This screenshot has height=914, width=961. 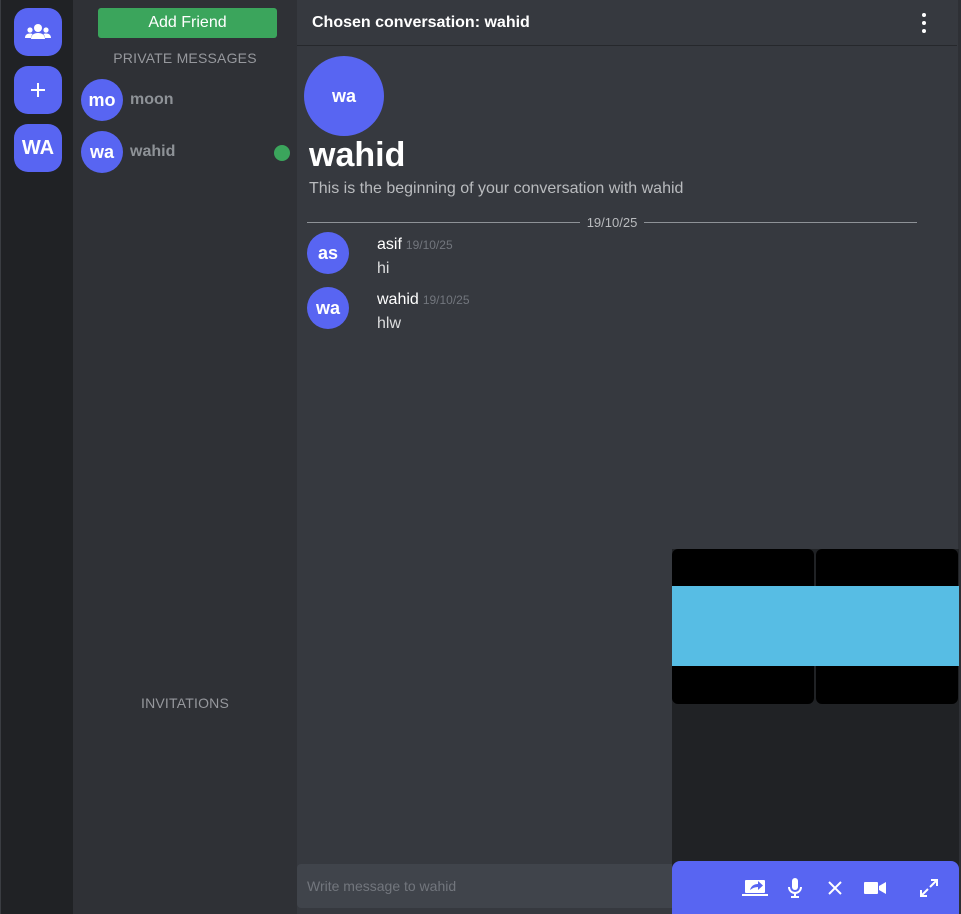 I want to click on message-text: hi, so click(x=383, y=268).